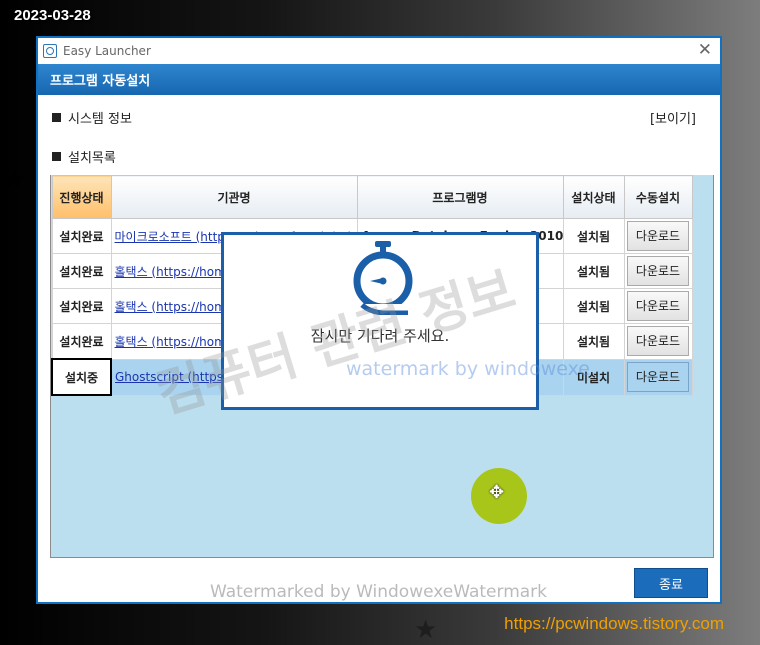 The height and width of the screenshot is (645, 760). What do you see at coordinates (92, 158) in the screenshot?
I see `install-list-label: 설치목록` at bounding box center [92, 158].